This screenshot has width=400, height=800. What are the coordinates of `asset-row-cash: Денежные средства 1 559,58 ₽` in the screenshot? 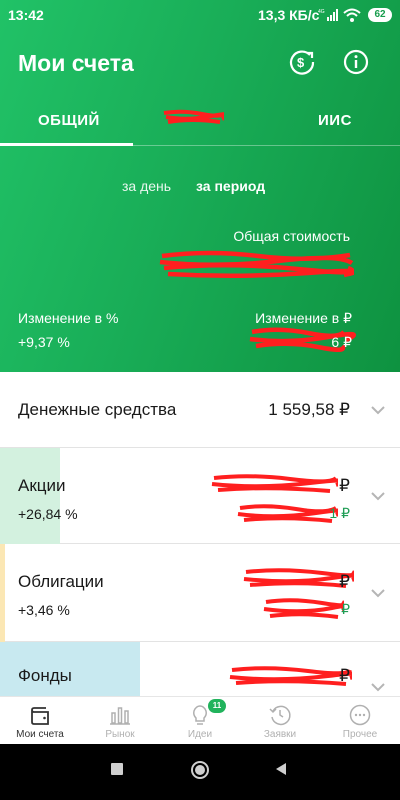 It's located at (200, 410).